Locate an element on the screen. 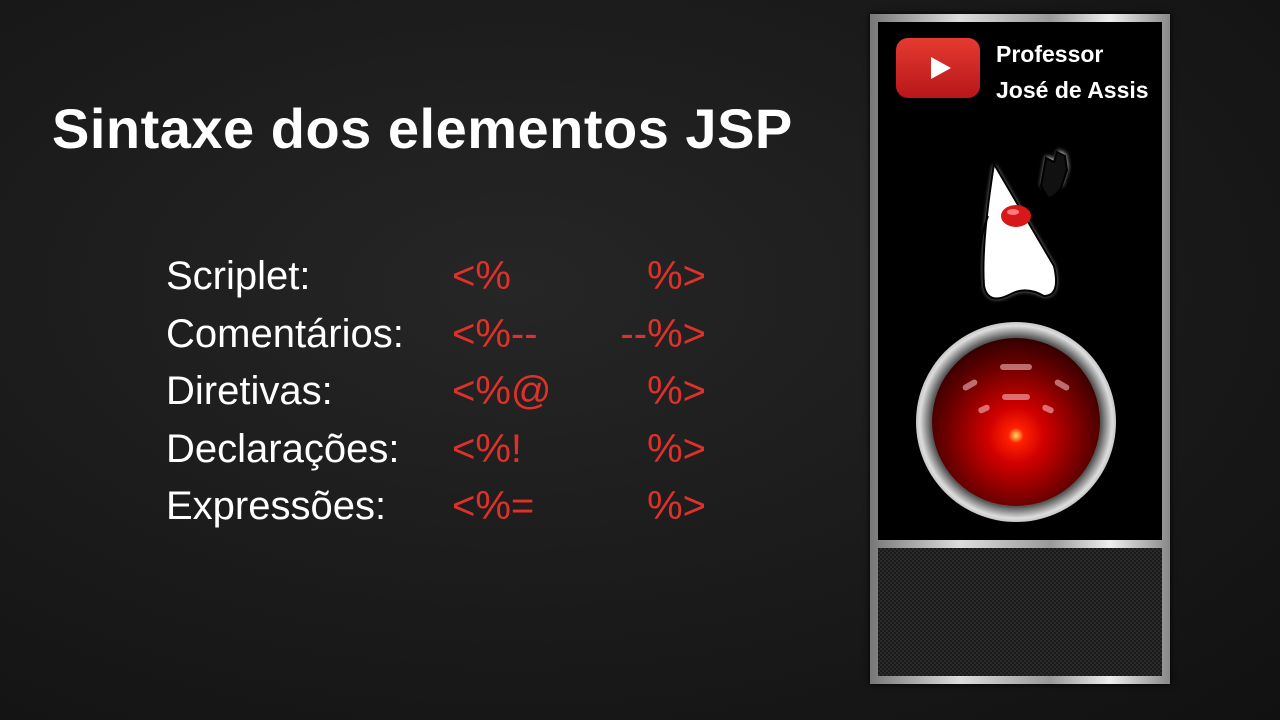 Image resolution: width=1280 pixels, height=720 pixels. channel-line2: José de Assis is located at coordinates (1072, 90).